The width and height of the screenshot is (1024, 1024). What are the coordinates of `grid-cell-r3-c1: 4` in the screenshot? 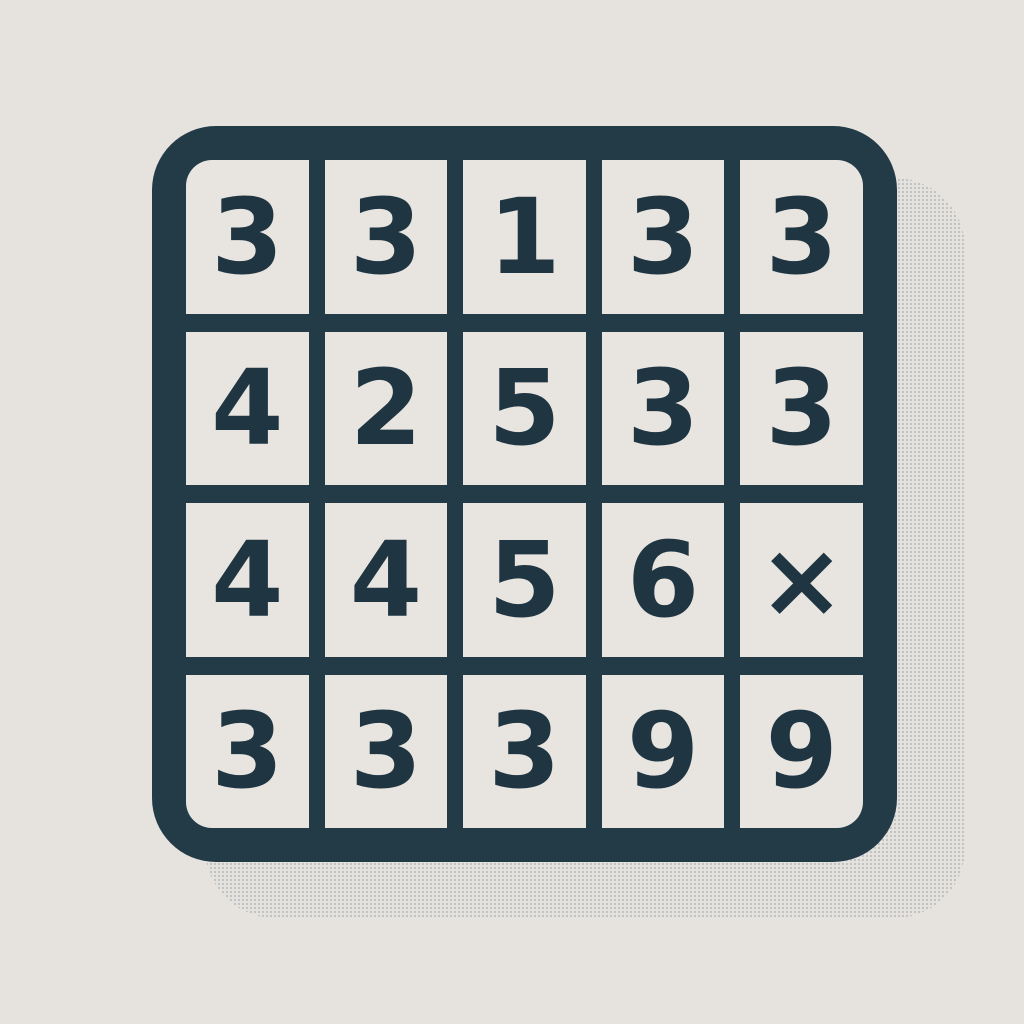 It's located at (247, 580).